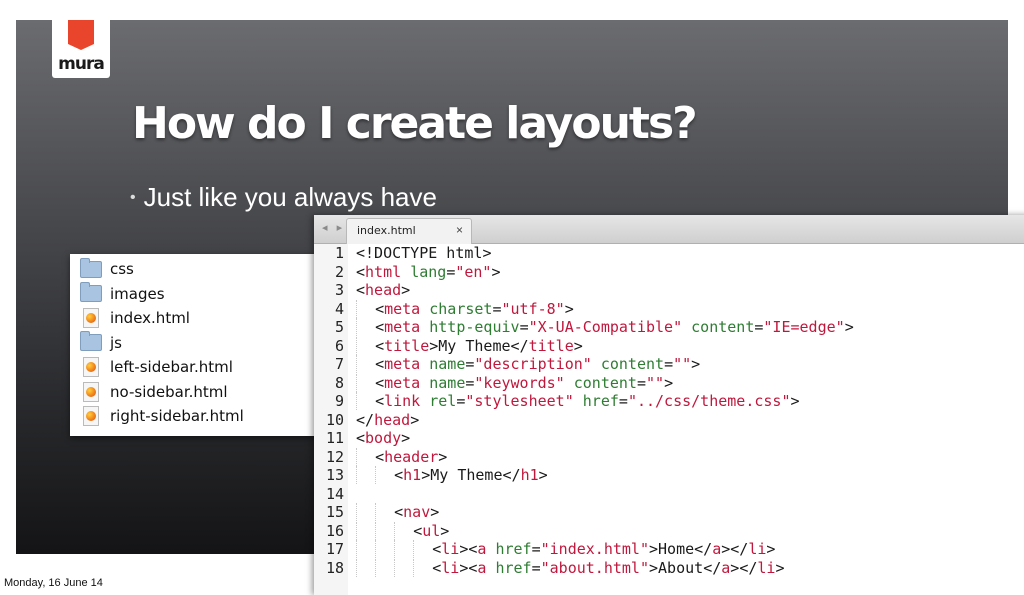 The height and width of the screenshot is (595, 1024). Describe the element at coordinates (169, 391) in the screenshot. I see `file-name: no-sidebar.html` at that location.